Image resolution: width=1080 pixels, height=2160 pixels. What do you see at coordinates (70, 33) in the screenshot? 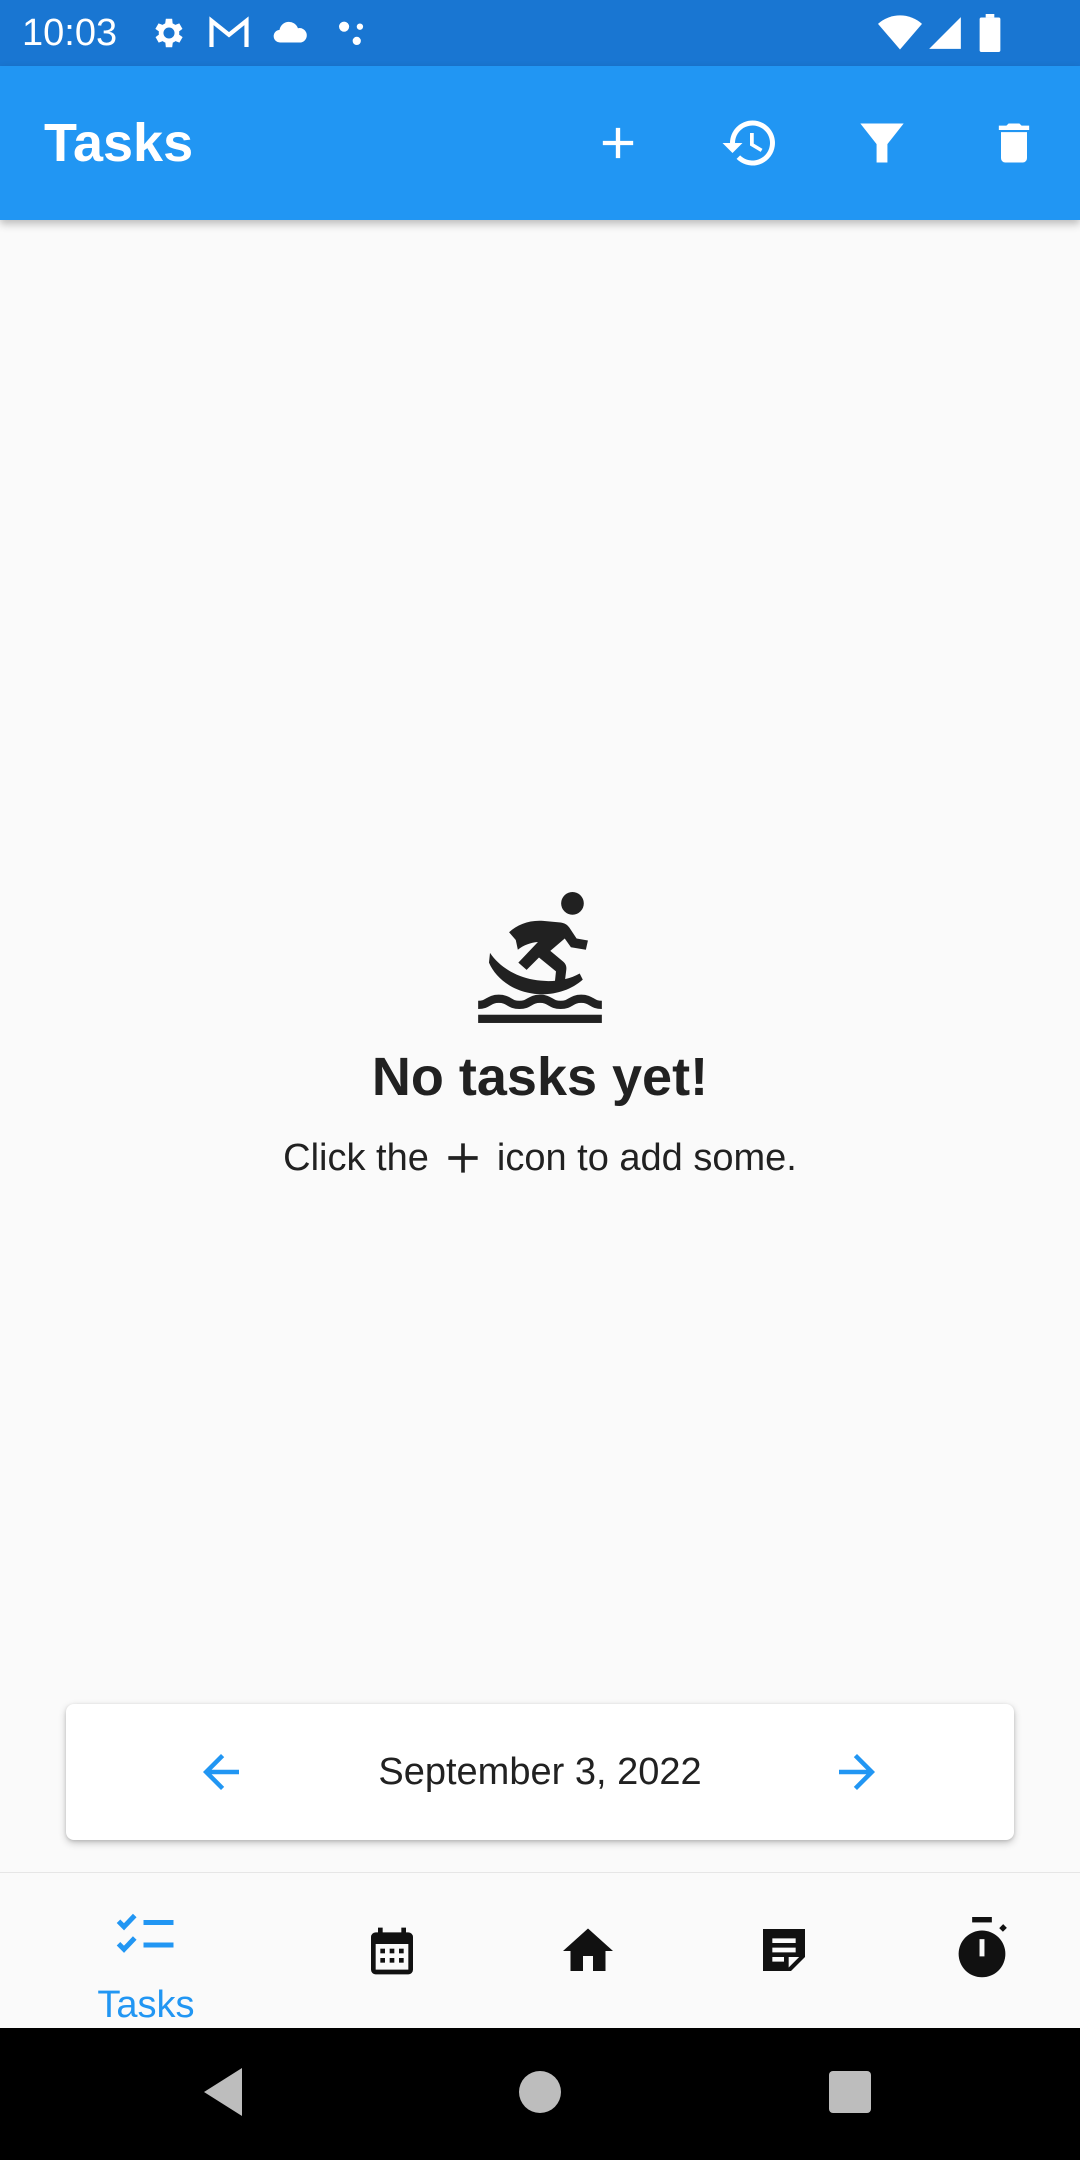
I see `status-time: 10:03` at bounding box center [70, 33].